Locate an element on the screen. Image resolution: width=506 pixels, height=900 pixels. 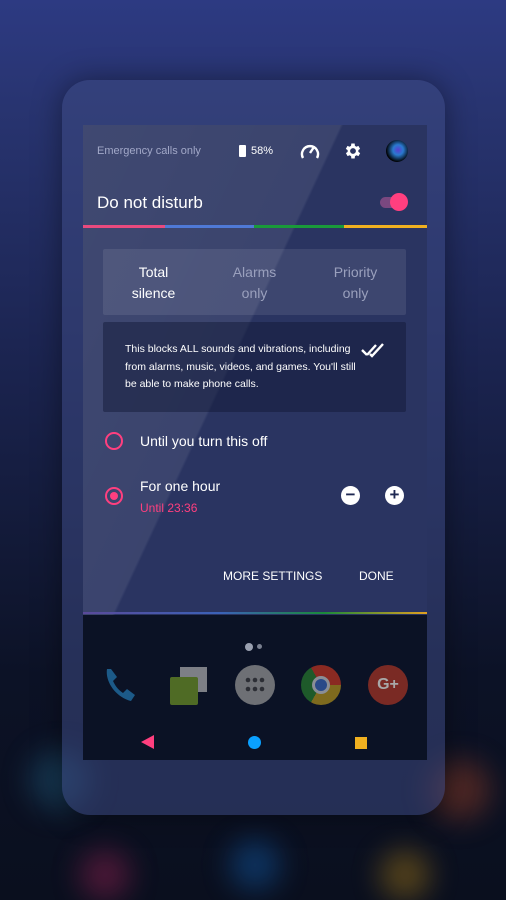
radio-one-hour is located at coordinates (114, 496).